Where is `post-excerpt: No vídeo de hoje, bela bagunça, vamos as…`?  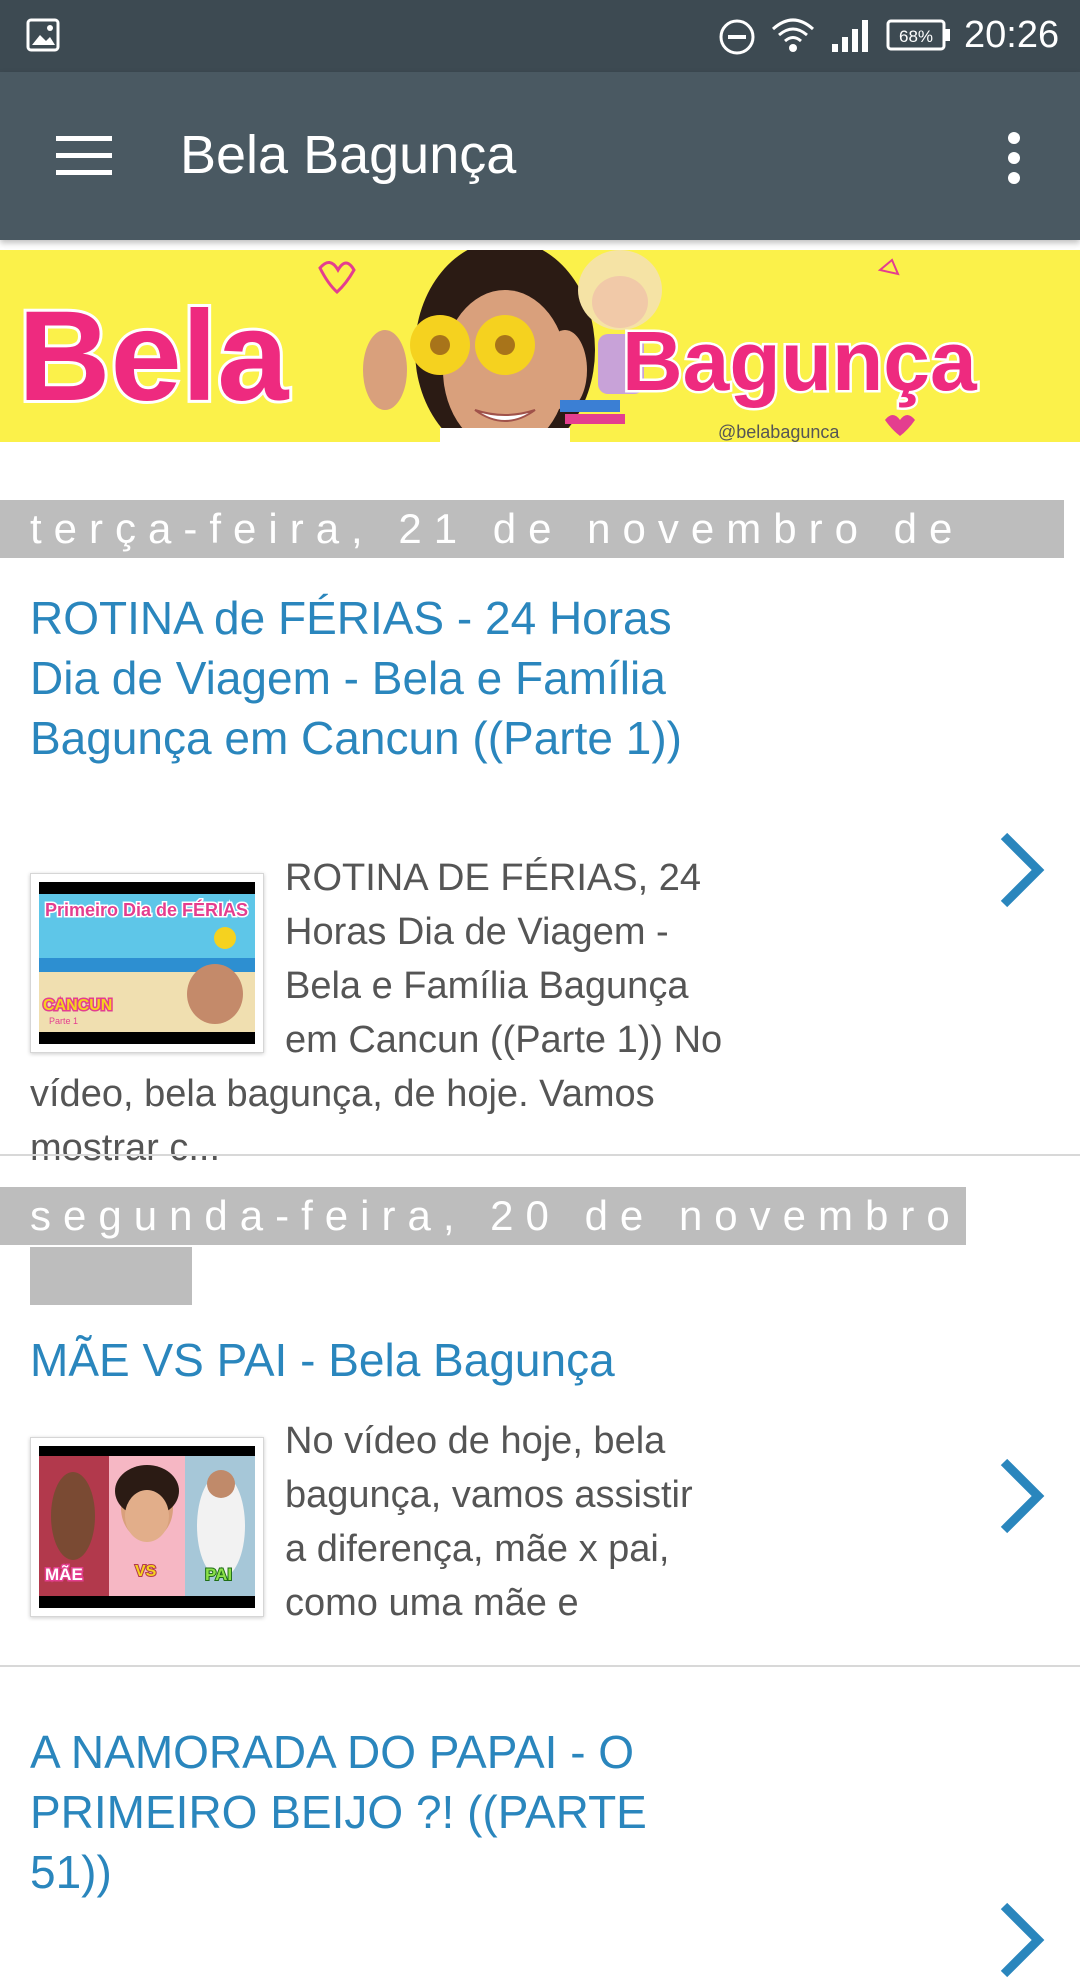
post-excerpt: No vídeo de hoje, bela bagunça, vamos as… is located at coordinates (505, 1522).